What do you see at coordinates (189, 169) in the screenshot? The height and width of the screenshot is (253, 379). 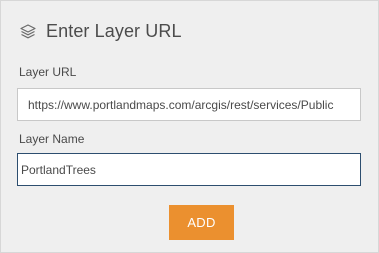 I see `layer-name-input` at bounding box center [189, 169].